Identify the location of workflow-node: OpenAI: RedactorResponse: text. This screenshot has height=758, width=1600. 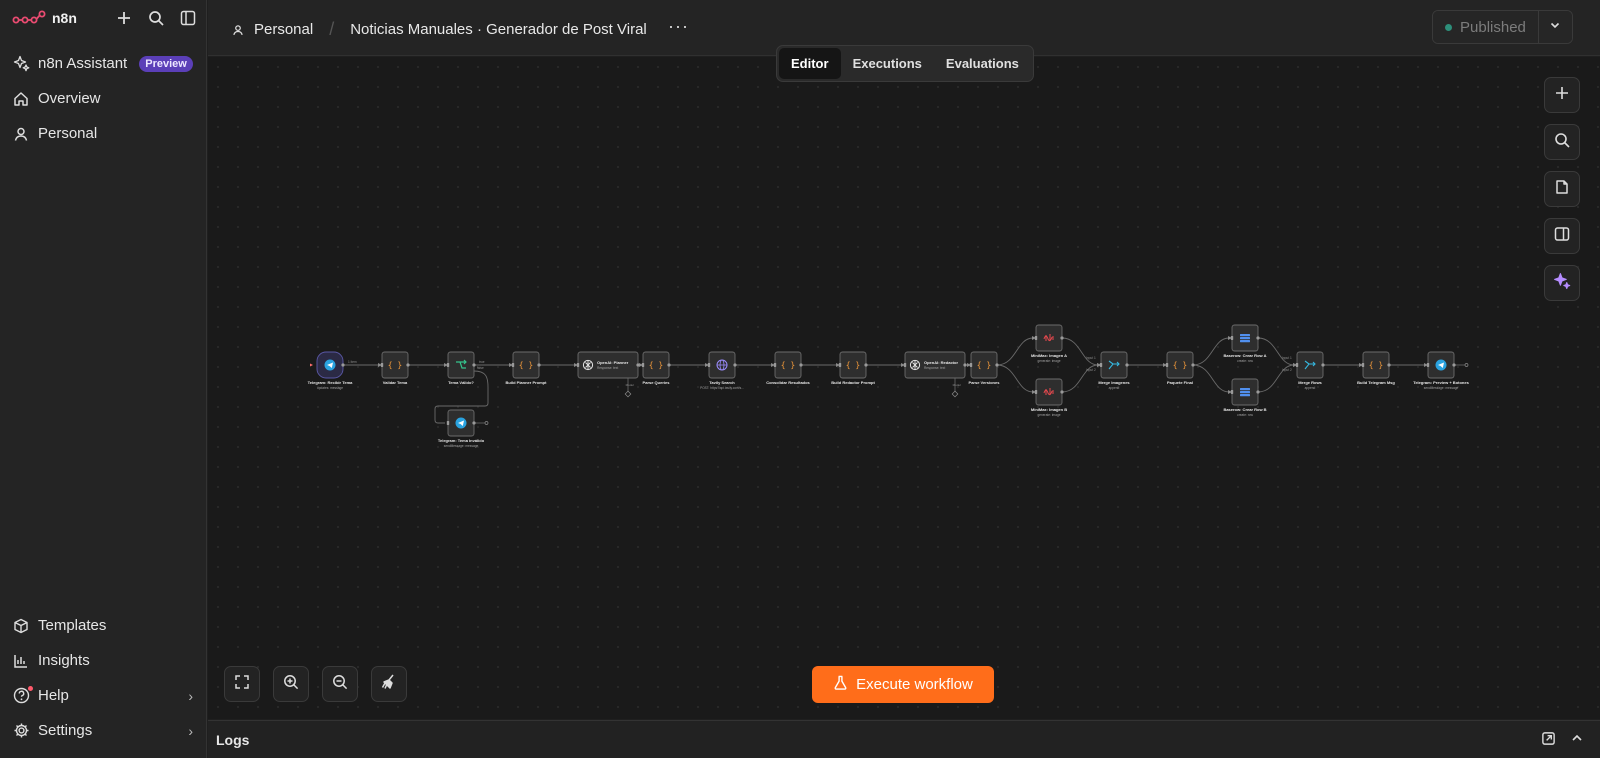
(935, 365).